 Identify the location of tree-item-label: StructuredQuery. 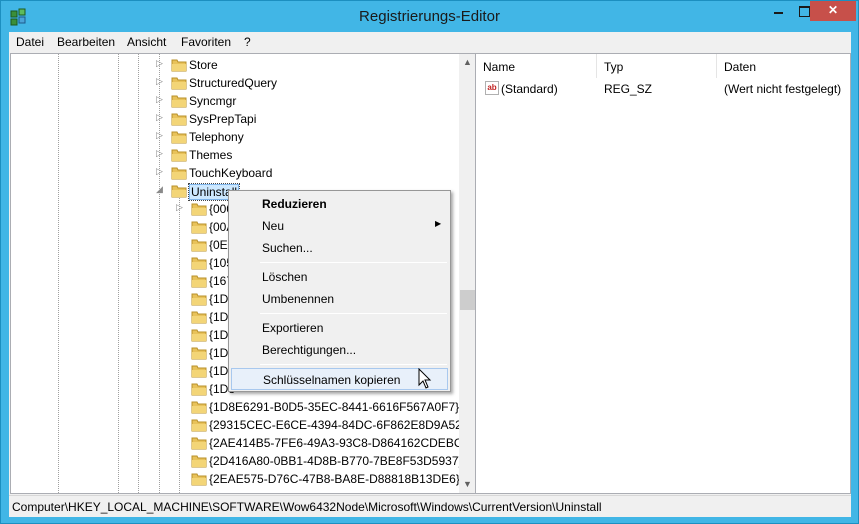
(233, 83).